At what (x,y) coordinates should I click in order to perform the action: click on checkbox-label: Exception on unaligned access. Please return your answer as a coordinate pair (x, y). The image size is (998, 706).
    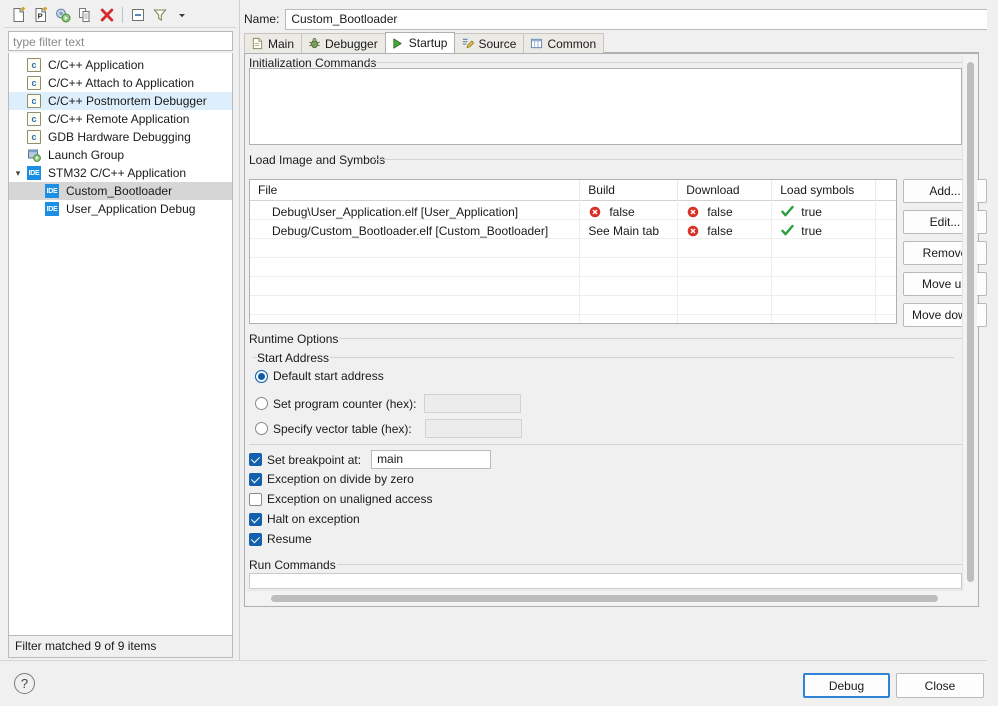
    Looking at the image, I should click on (350, 499).